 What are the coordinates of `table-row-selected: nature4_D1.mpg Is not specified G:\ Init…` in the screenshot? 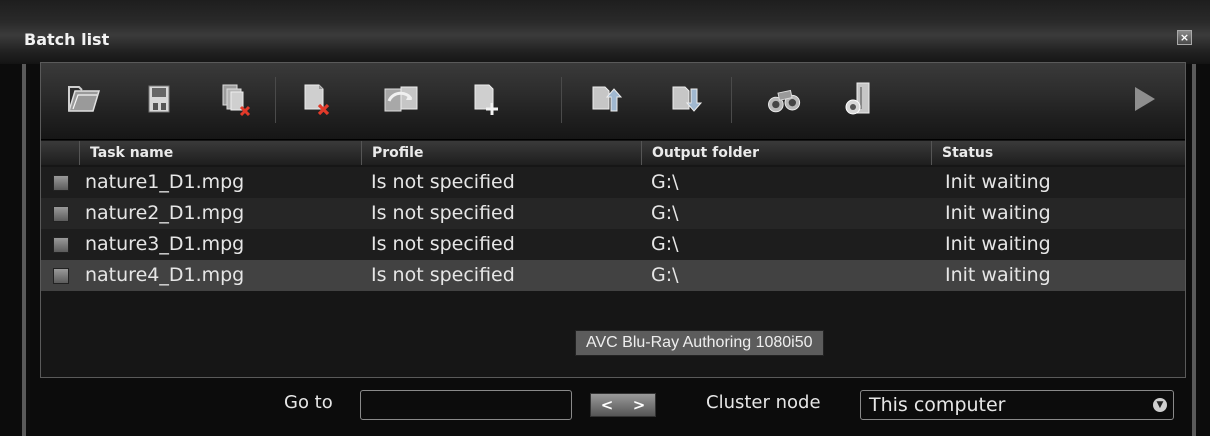 It's located at (613, 275).